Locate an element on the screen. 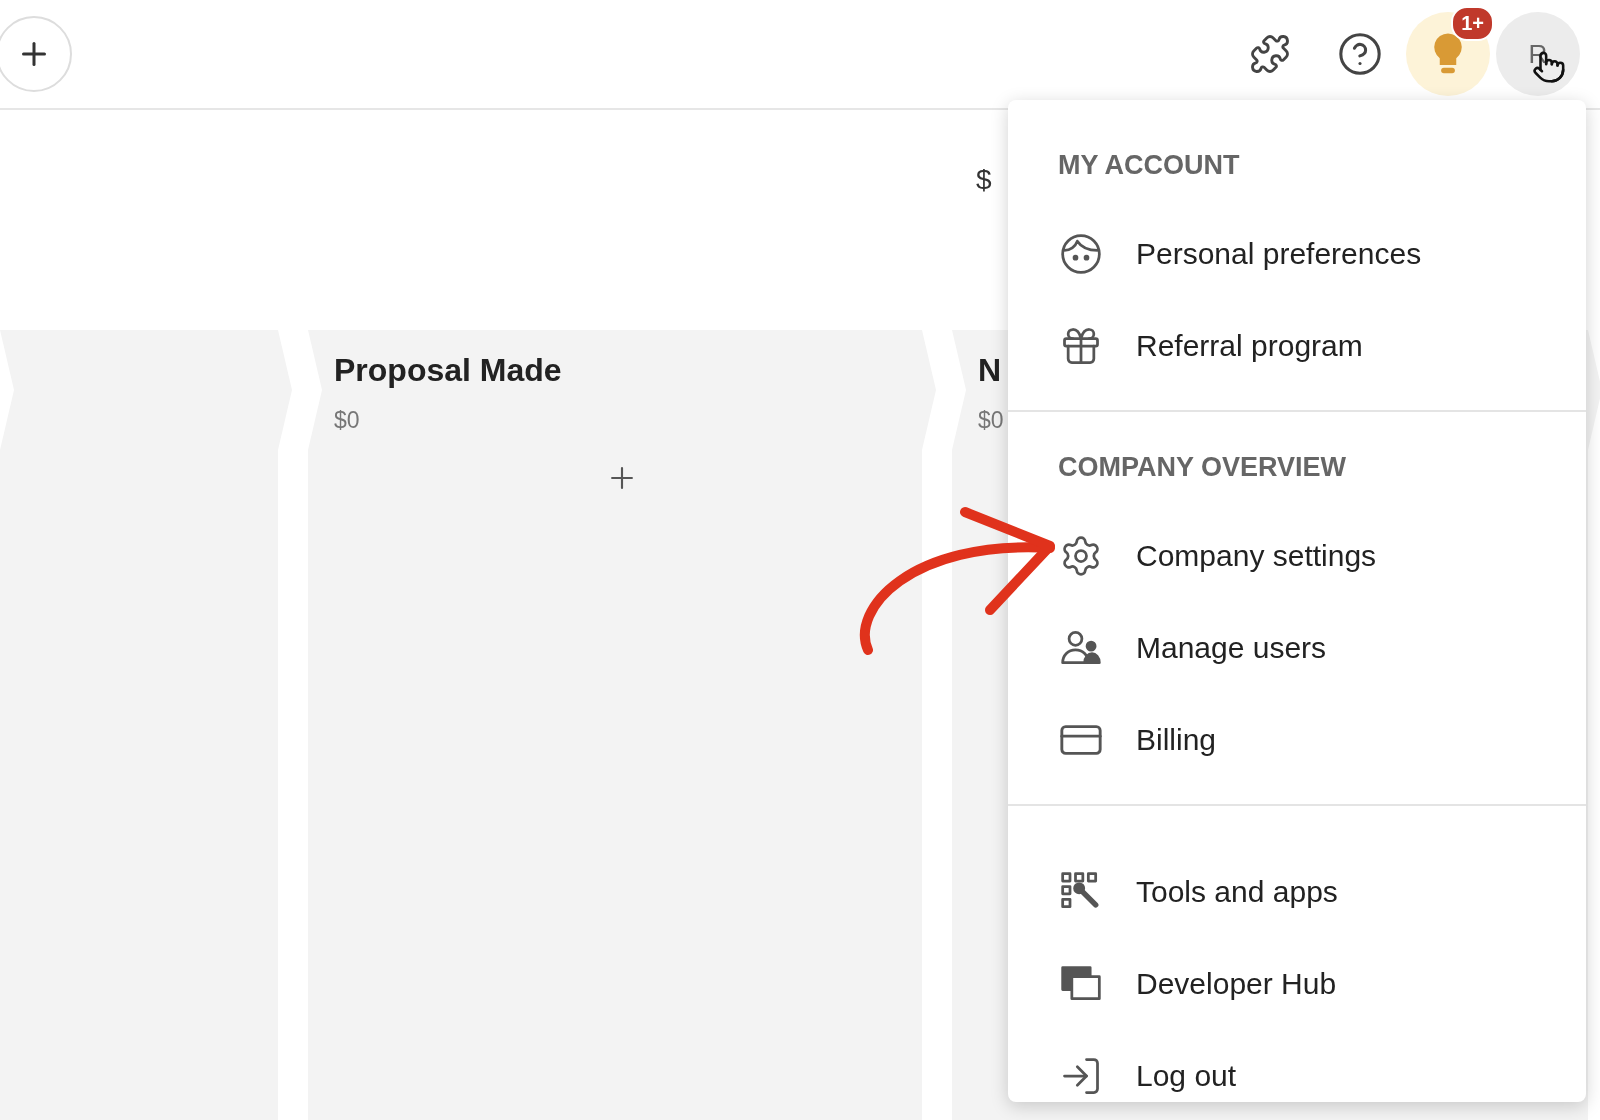 The width and height of the screenshot is (1600, 1120). column-title: N is located at coordinates (990, 370).